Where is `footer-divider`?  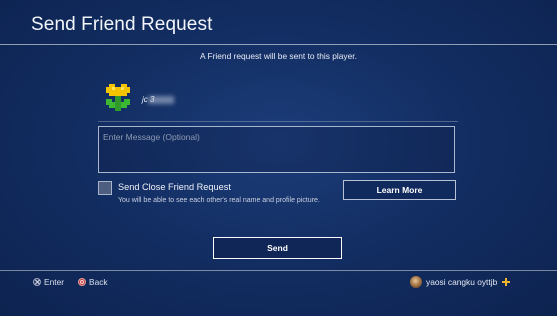 footer-divider is located at coordinates (278, 270).